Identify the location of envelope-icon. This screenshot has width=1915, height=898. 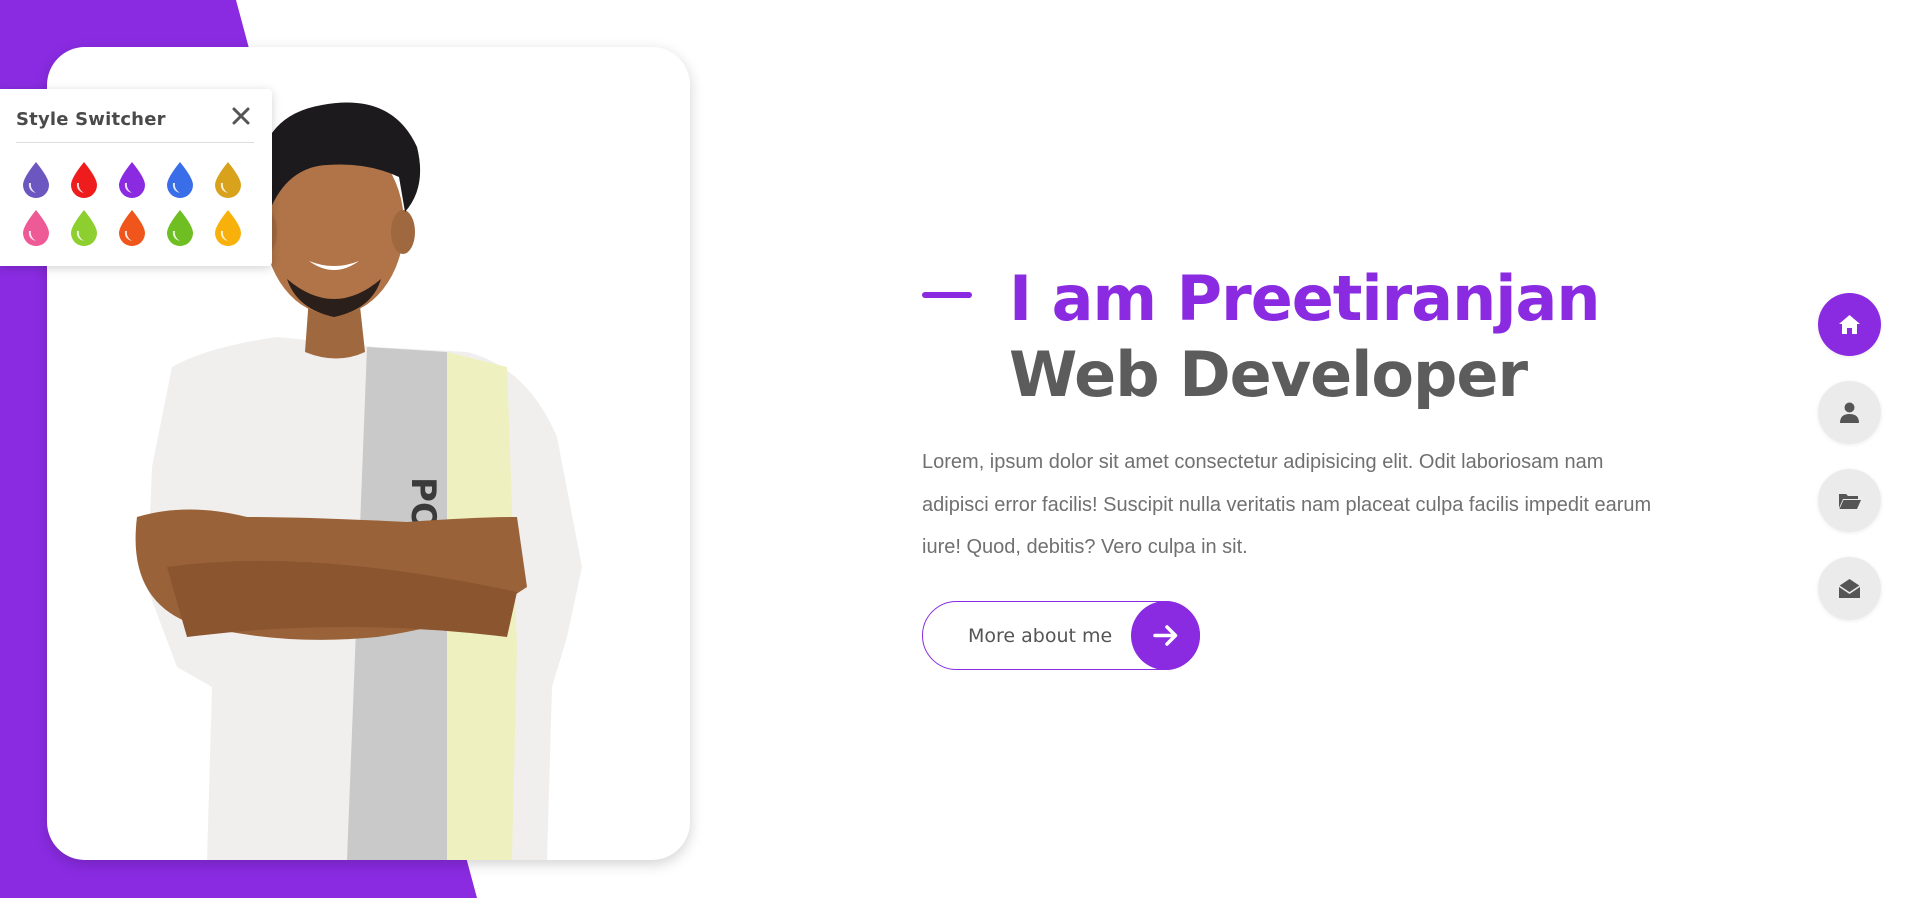
(1849, 588).